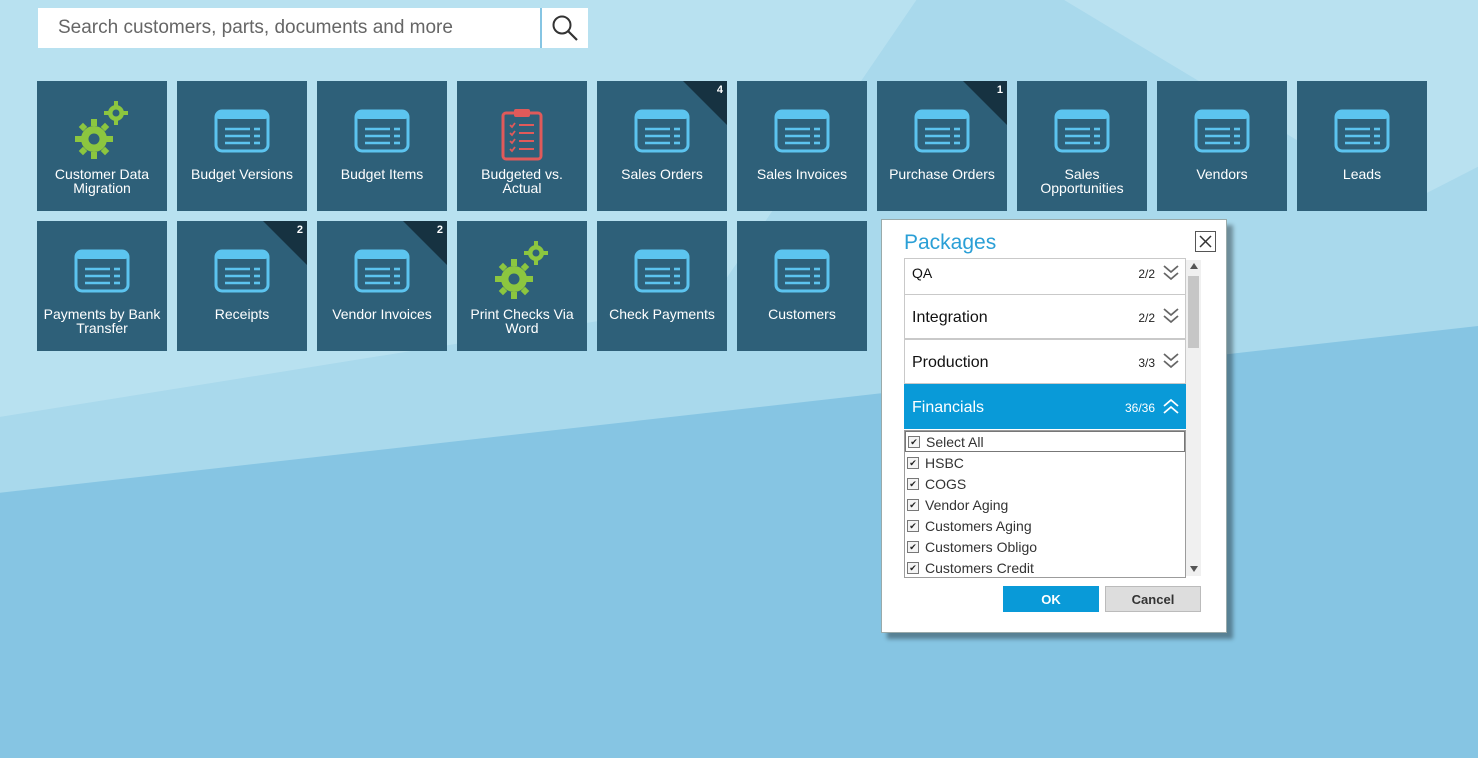 This screenshot has height=758, width=1478. Describe the element at coordinates (1045, 525) in the screenshot. I see `package-item-customers-aging: ✔ Customers Aging` at that location.